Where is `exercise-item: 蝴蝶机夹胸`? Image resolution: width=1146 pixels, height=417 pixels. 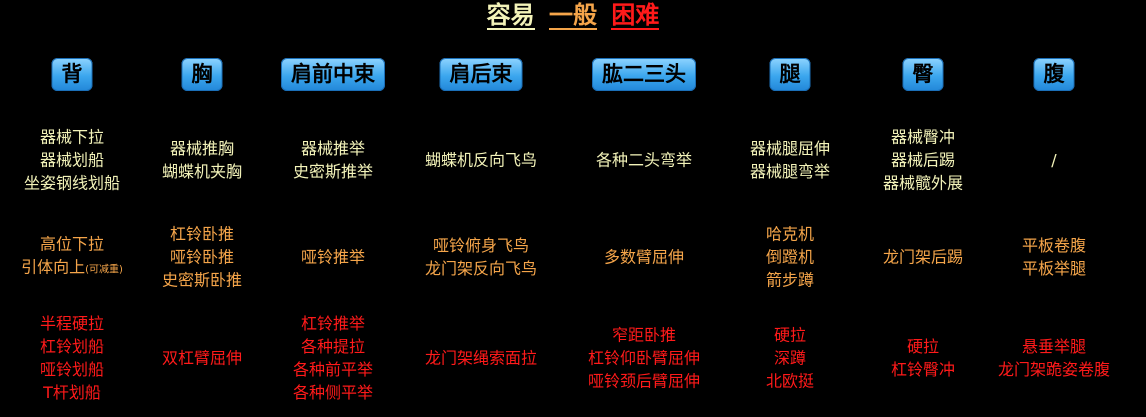
exercise-item: 蝴蝶机夹胸 is located at coordinates (201, 171).